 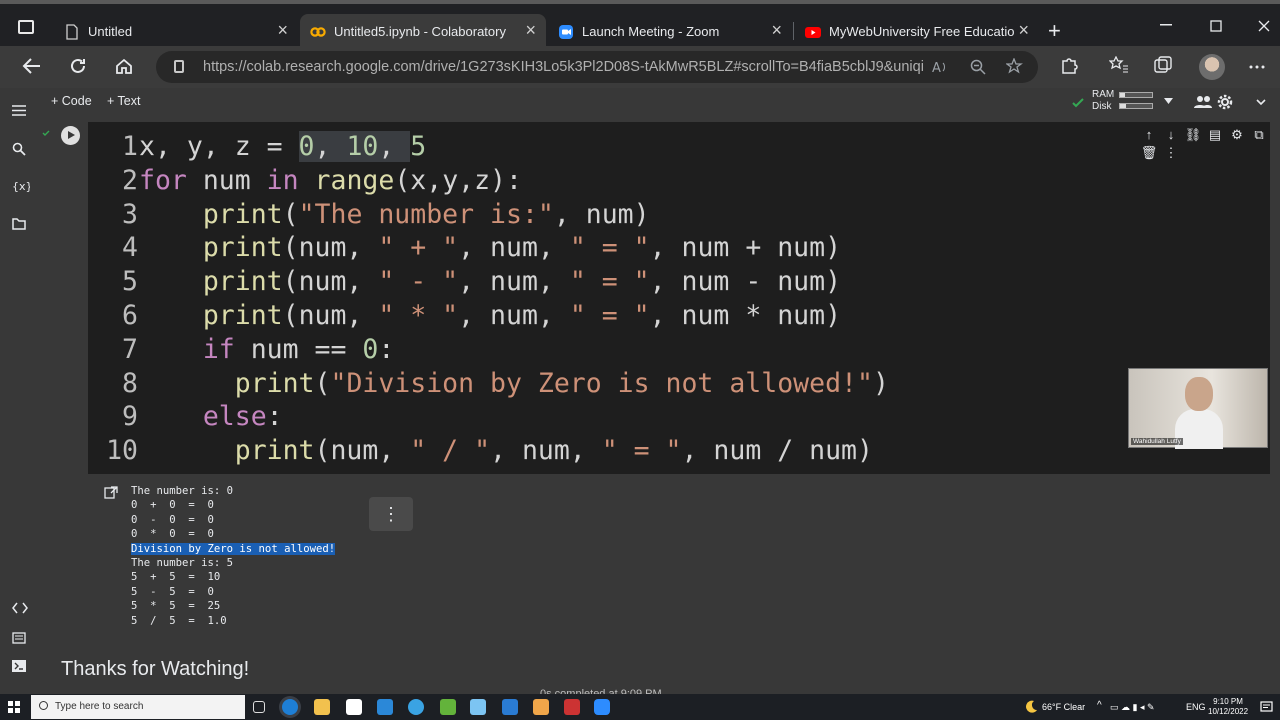 I want to click on connected-check-icon, so click(x=1078, y=103).